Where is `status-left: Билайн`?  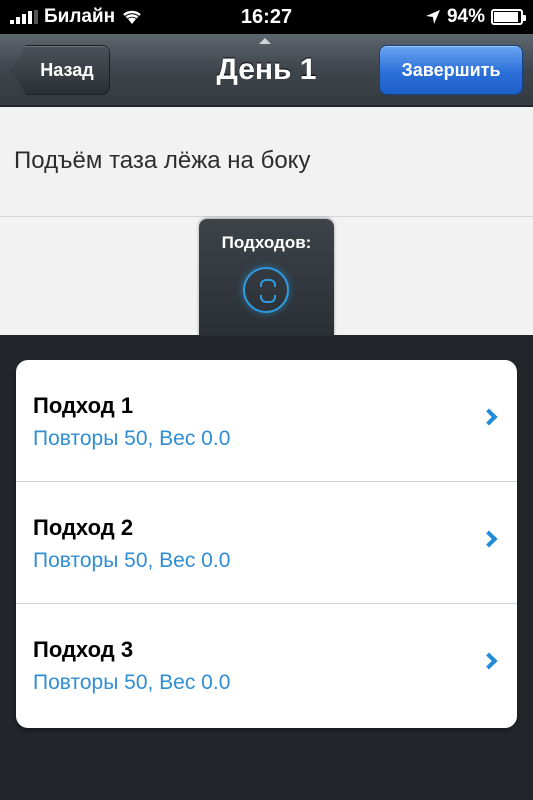
status-left: Билайн is located at coordinates (76, 17).